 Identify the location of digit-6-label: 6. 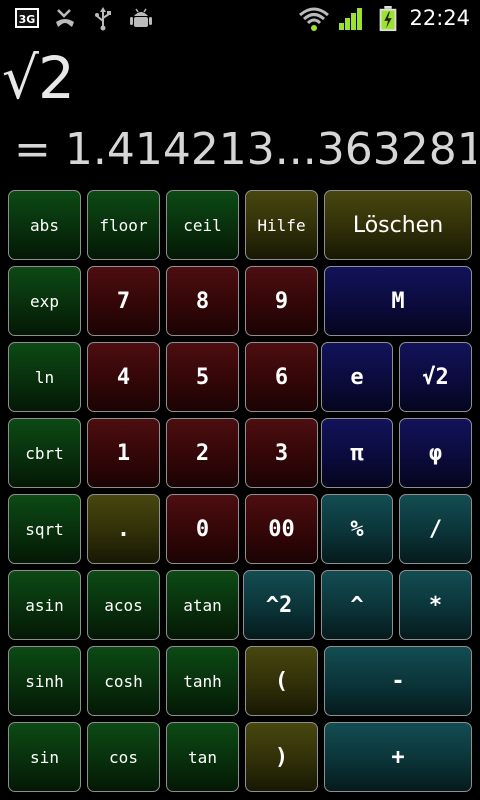
(281, 377).